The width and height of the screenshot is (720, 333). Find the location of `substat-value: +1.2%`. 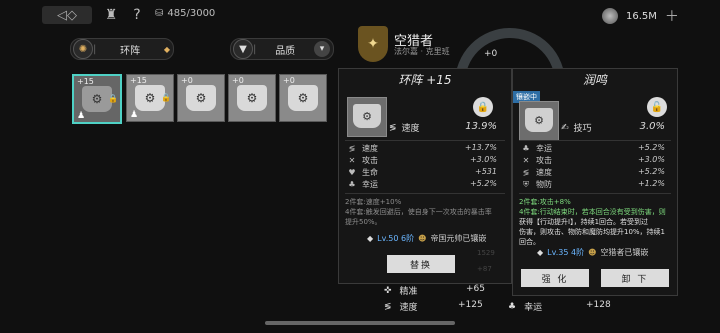

substat-value: +1.2% is located at coordinates (651, 183).